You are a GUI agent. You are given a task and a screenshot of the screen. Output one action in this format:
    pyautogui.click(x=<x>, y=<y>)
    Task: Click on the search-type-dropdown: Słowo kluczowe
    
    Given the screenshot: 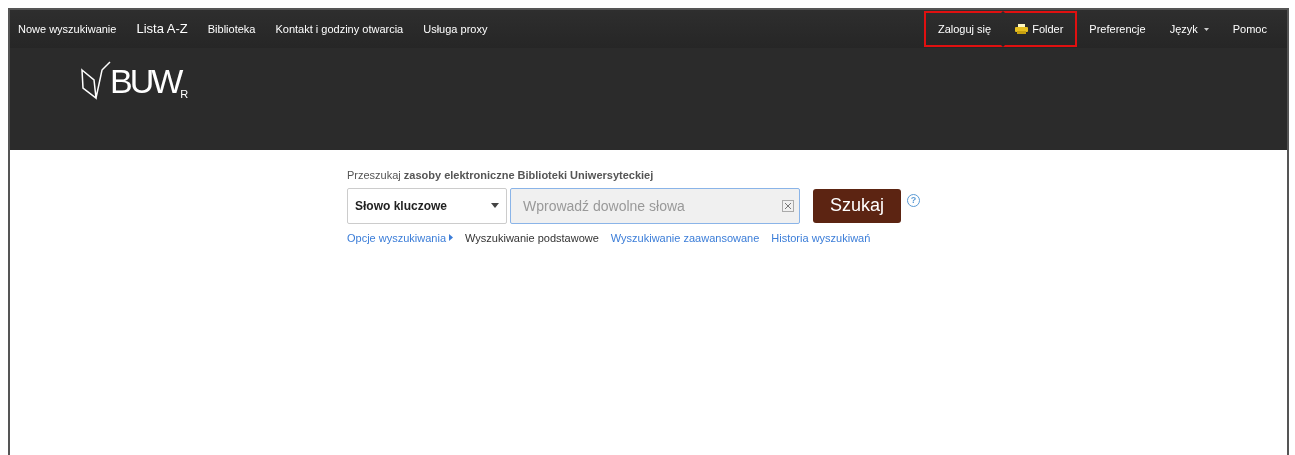 What is the action you would take?
    pyautogui.click(x=427, y=205)
    